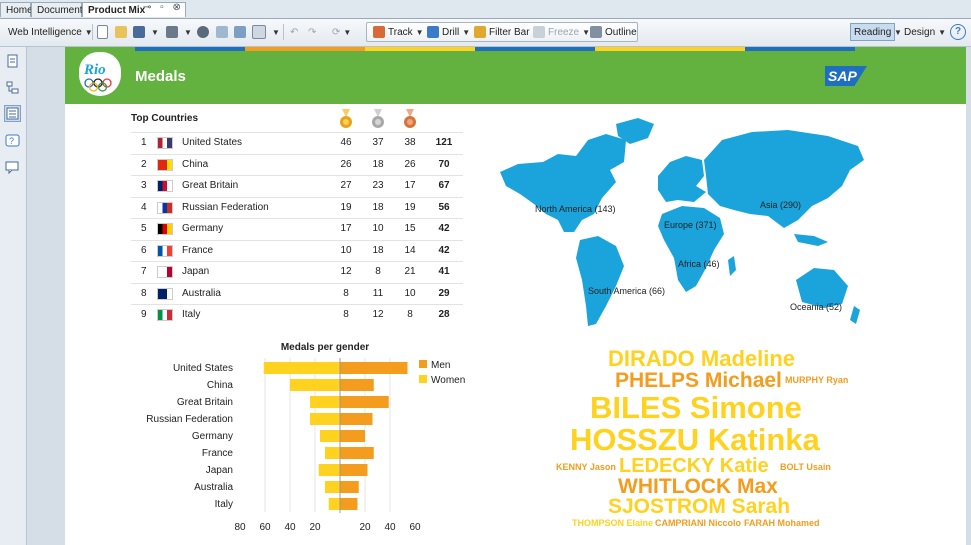 This screenshot has height=545, width=971. Describe the element at coordinates (365, 527) in the screenshot. I see `x-tick-label: 20` at that location.